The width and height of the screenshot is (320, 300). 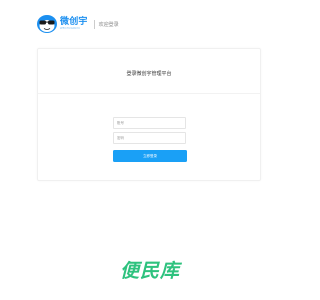 I want to click on logo-name: 微创宇, so click(x=74, y=21).